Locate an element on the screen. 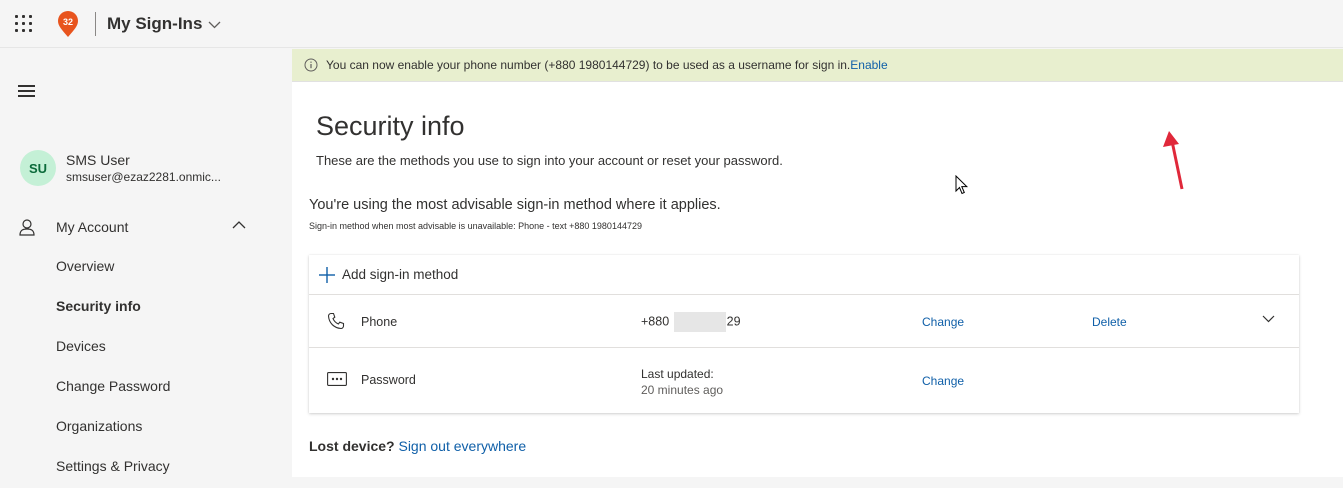 Image resolution: width=1343 pixels, height=488 pixels. sidebar-item-change-password: Change Password is located at coordinates (113, 386).